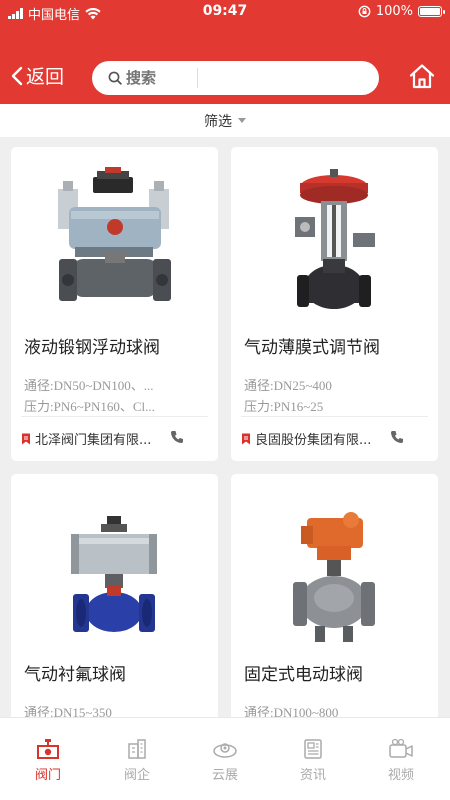 The width and height of the screenshot is (450, 800). What do you see at coordinates (288, 385) in the screenshot?
I see `product-spec-diameter: 通径:DN25~400` at bounding box center [288, 385].